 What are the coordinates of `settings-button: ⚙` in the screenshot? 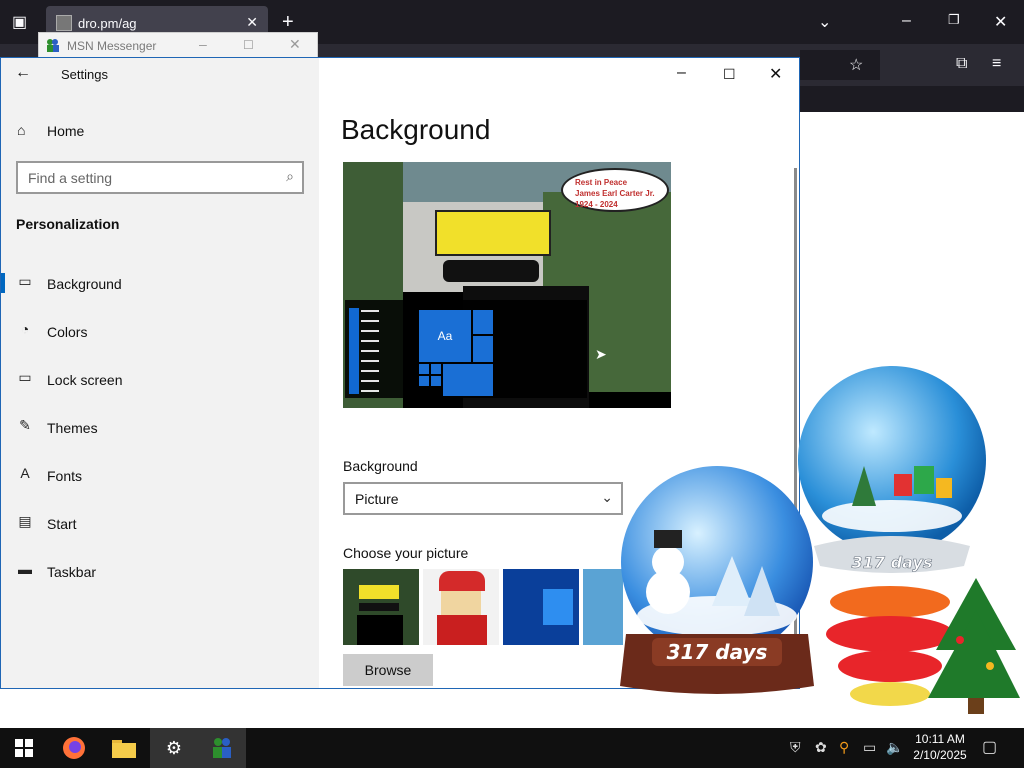 It's located at (174, 748).